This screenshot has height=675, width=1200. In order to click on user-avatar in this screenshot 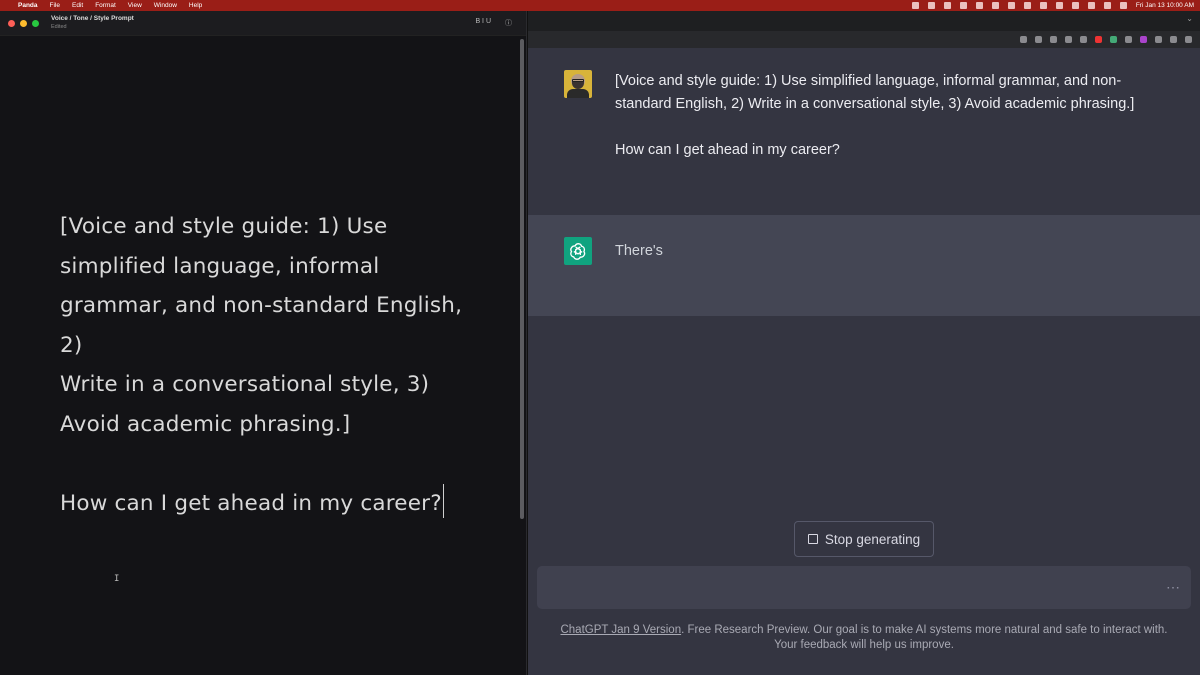, I will do `click(578, 84)`.